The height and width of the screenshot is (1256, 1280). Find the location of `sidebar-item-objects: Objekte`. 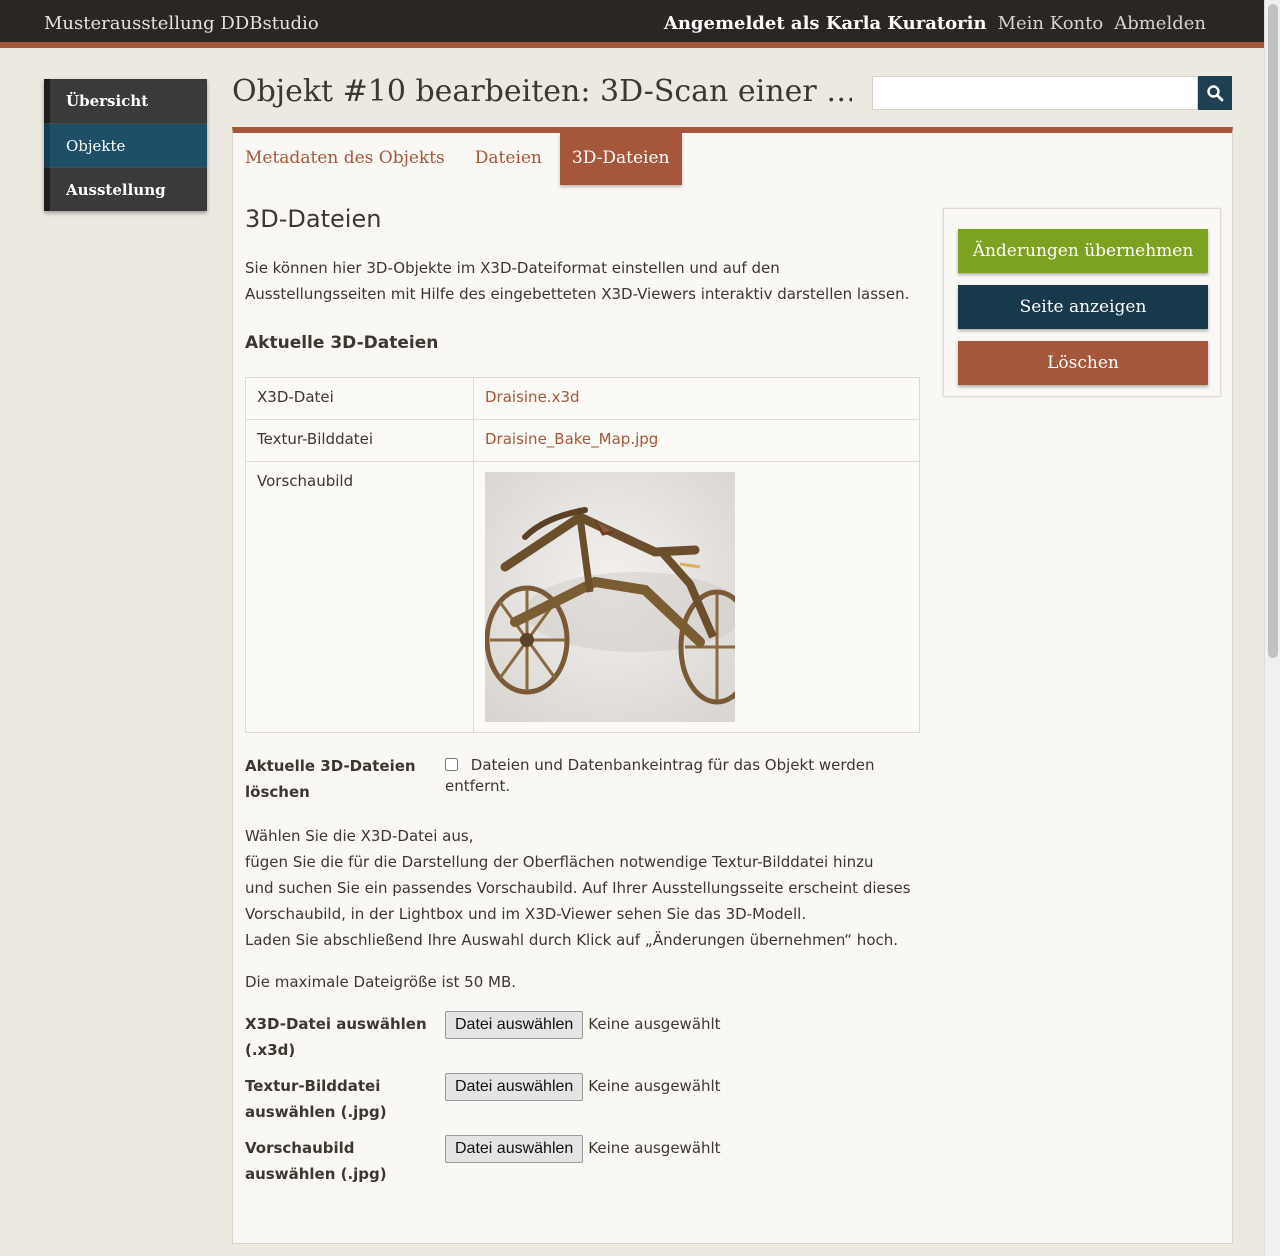

sidebar-item-objects: Objekte is located at coordinates (125, 145).